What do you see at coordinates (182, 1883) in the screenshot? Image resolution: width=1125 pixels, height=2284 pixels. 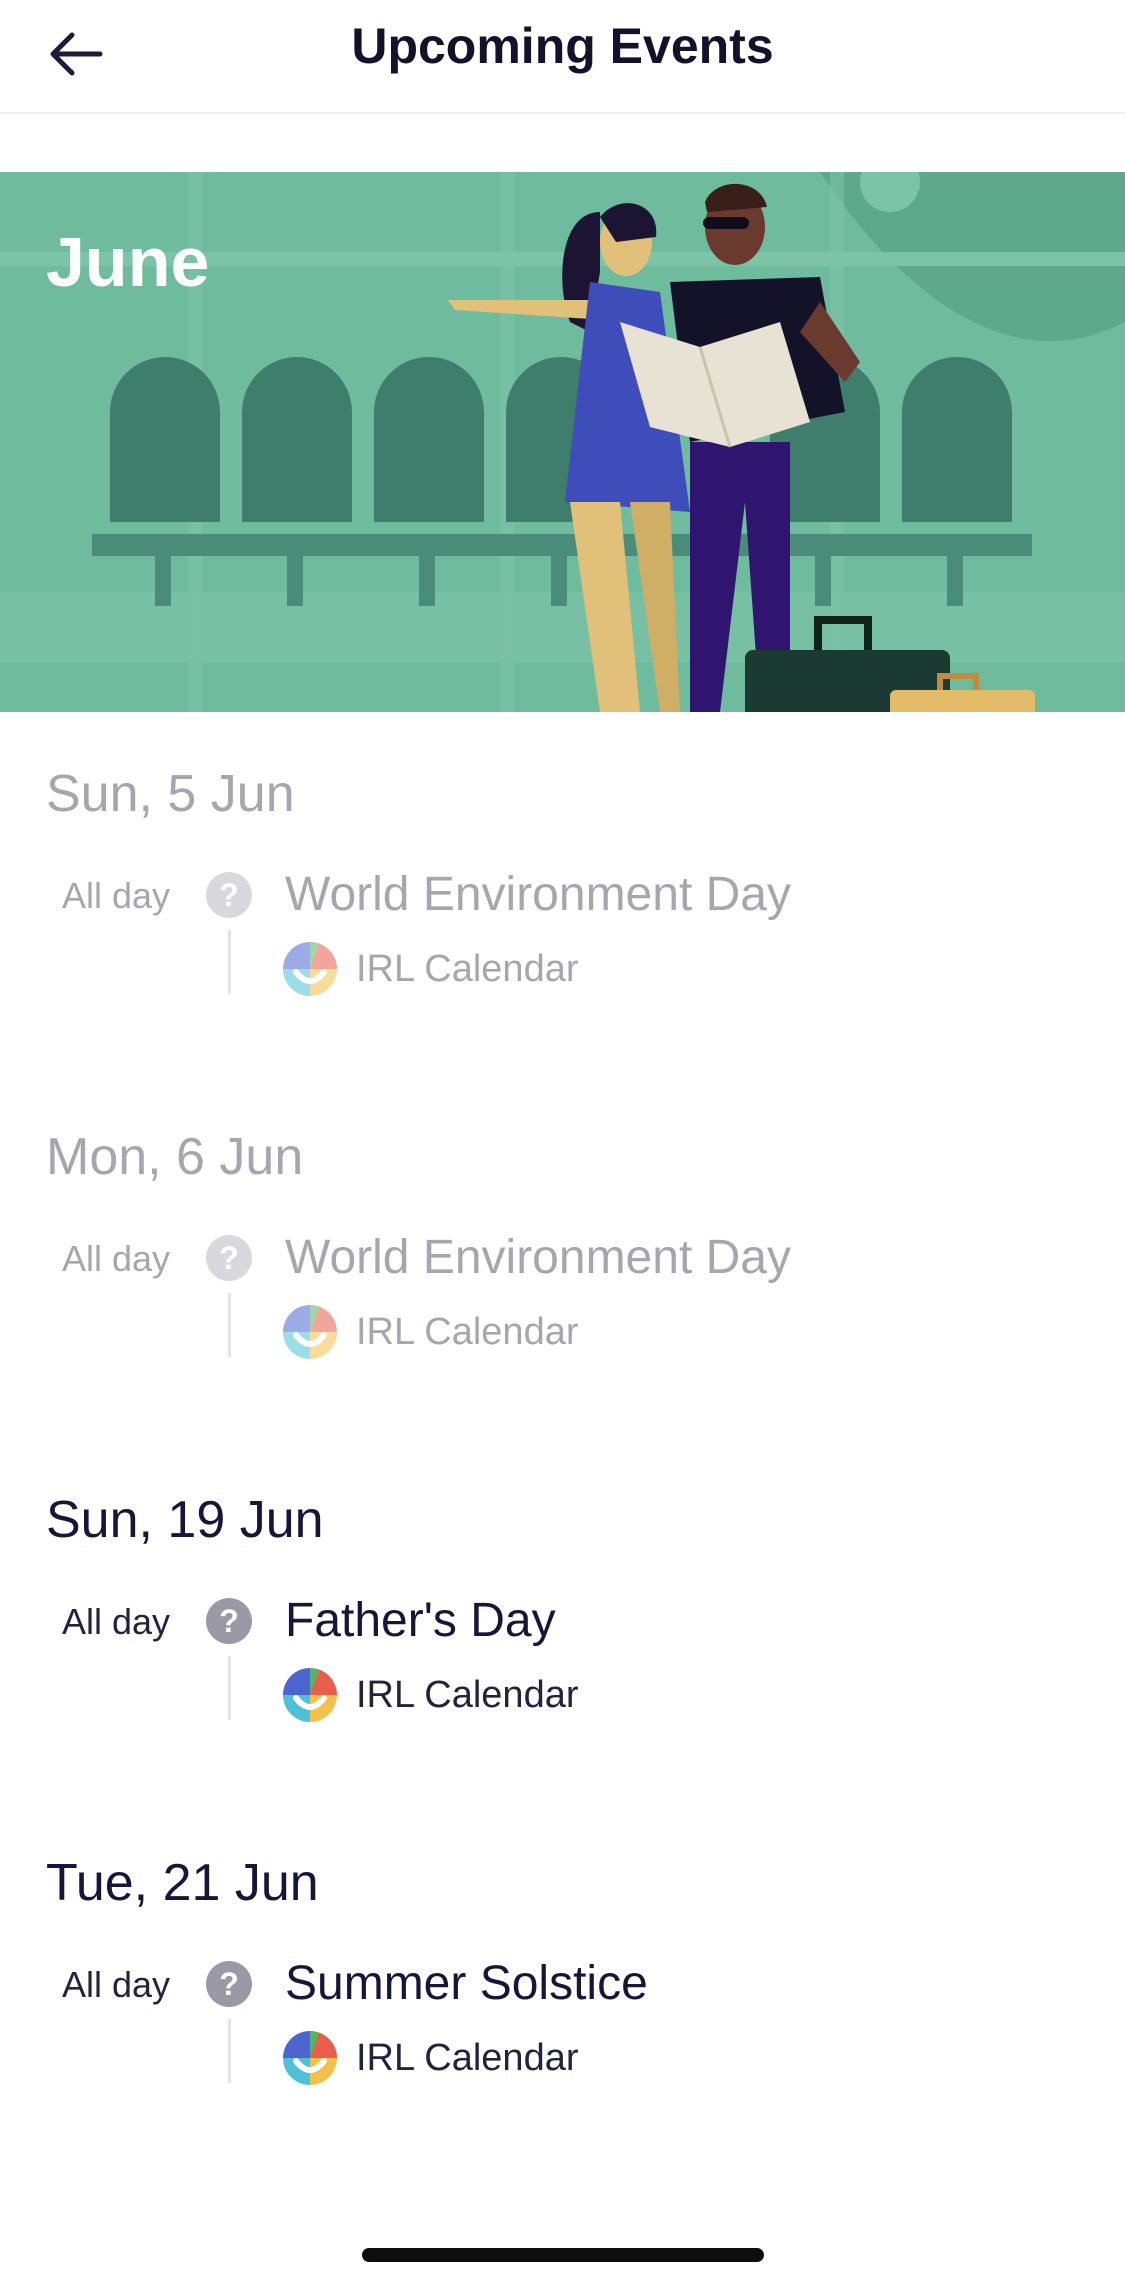 I see `day-date: Tue, 21 Jun` at bounding box center [182, 1883].